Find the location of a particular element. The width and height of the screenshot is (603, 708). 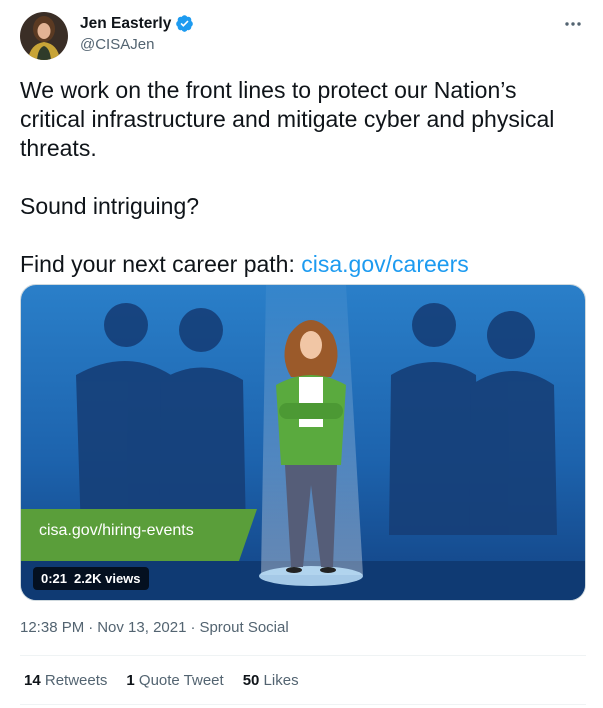

author-display-name: Jen Easterly is located at coordinates (125, 24).